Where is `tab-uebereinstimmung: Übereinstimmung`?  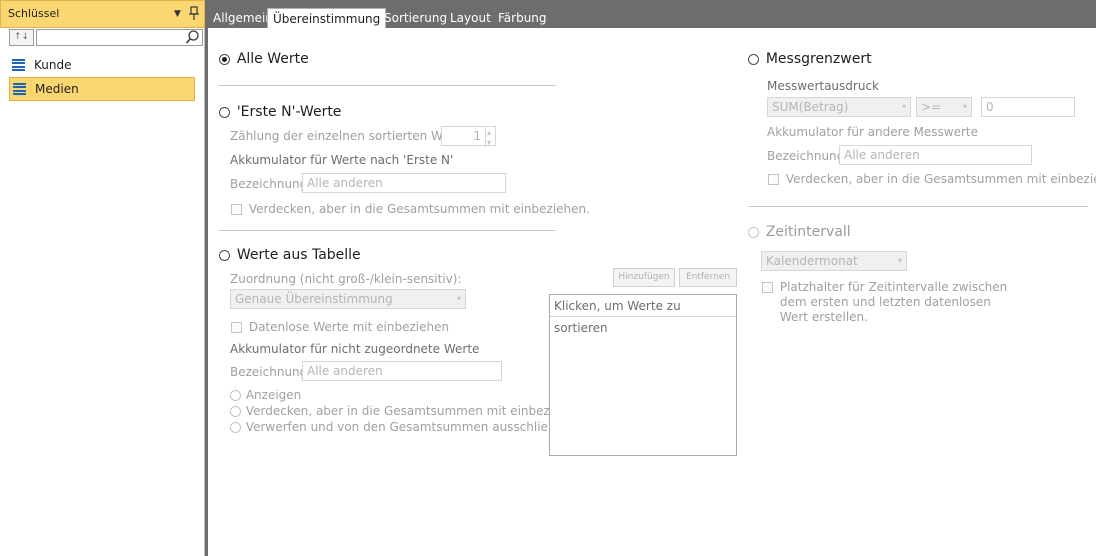
tab-uebereinstimmung: Übereinstimmung is located at coordinates (327, 18).